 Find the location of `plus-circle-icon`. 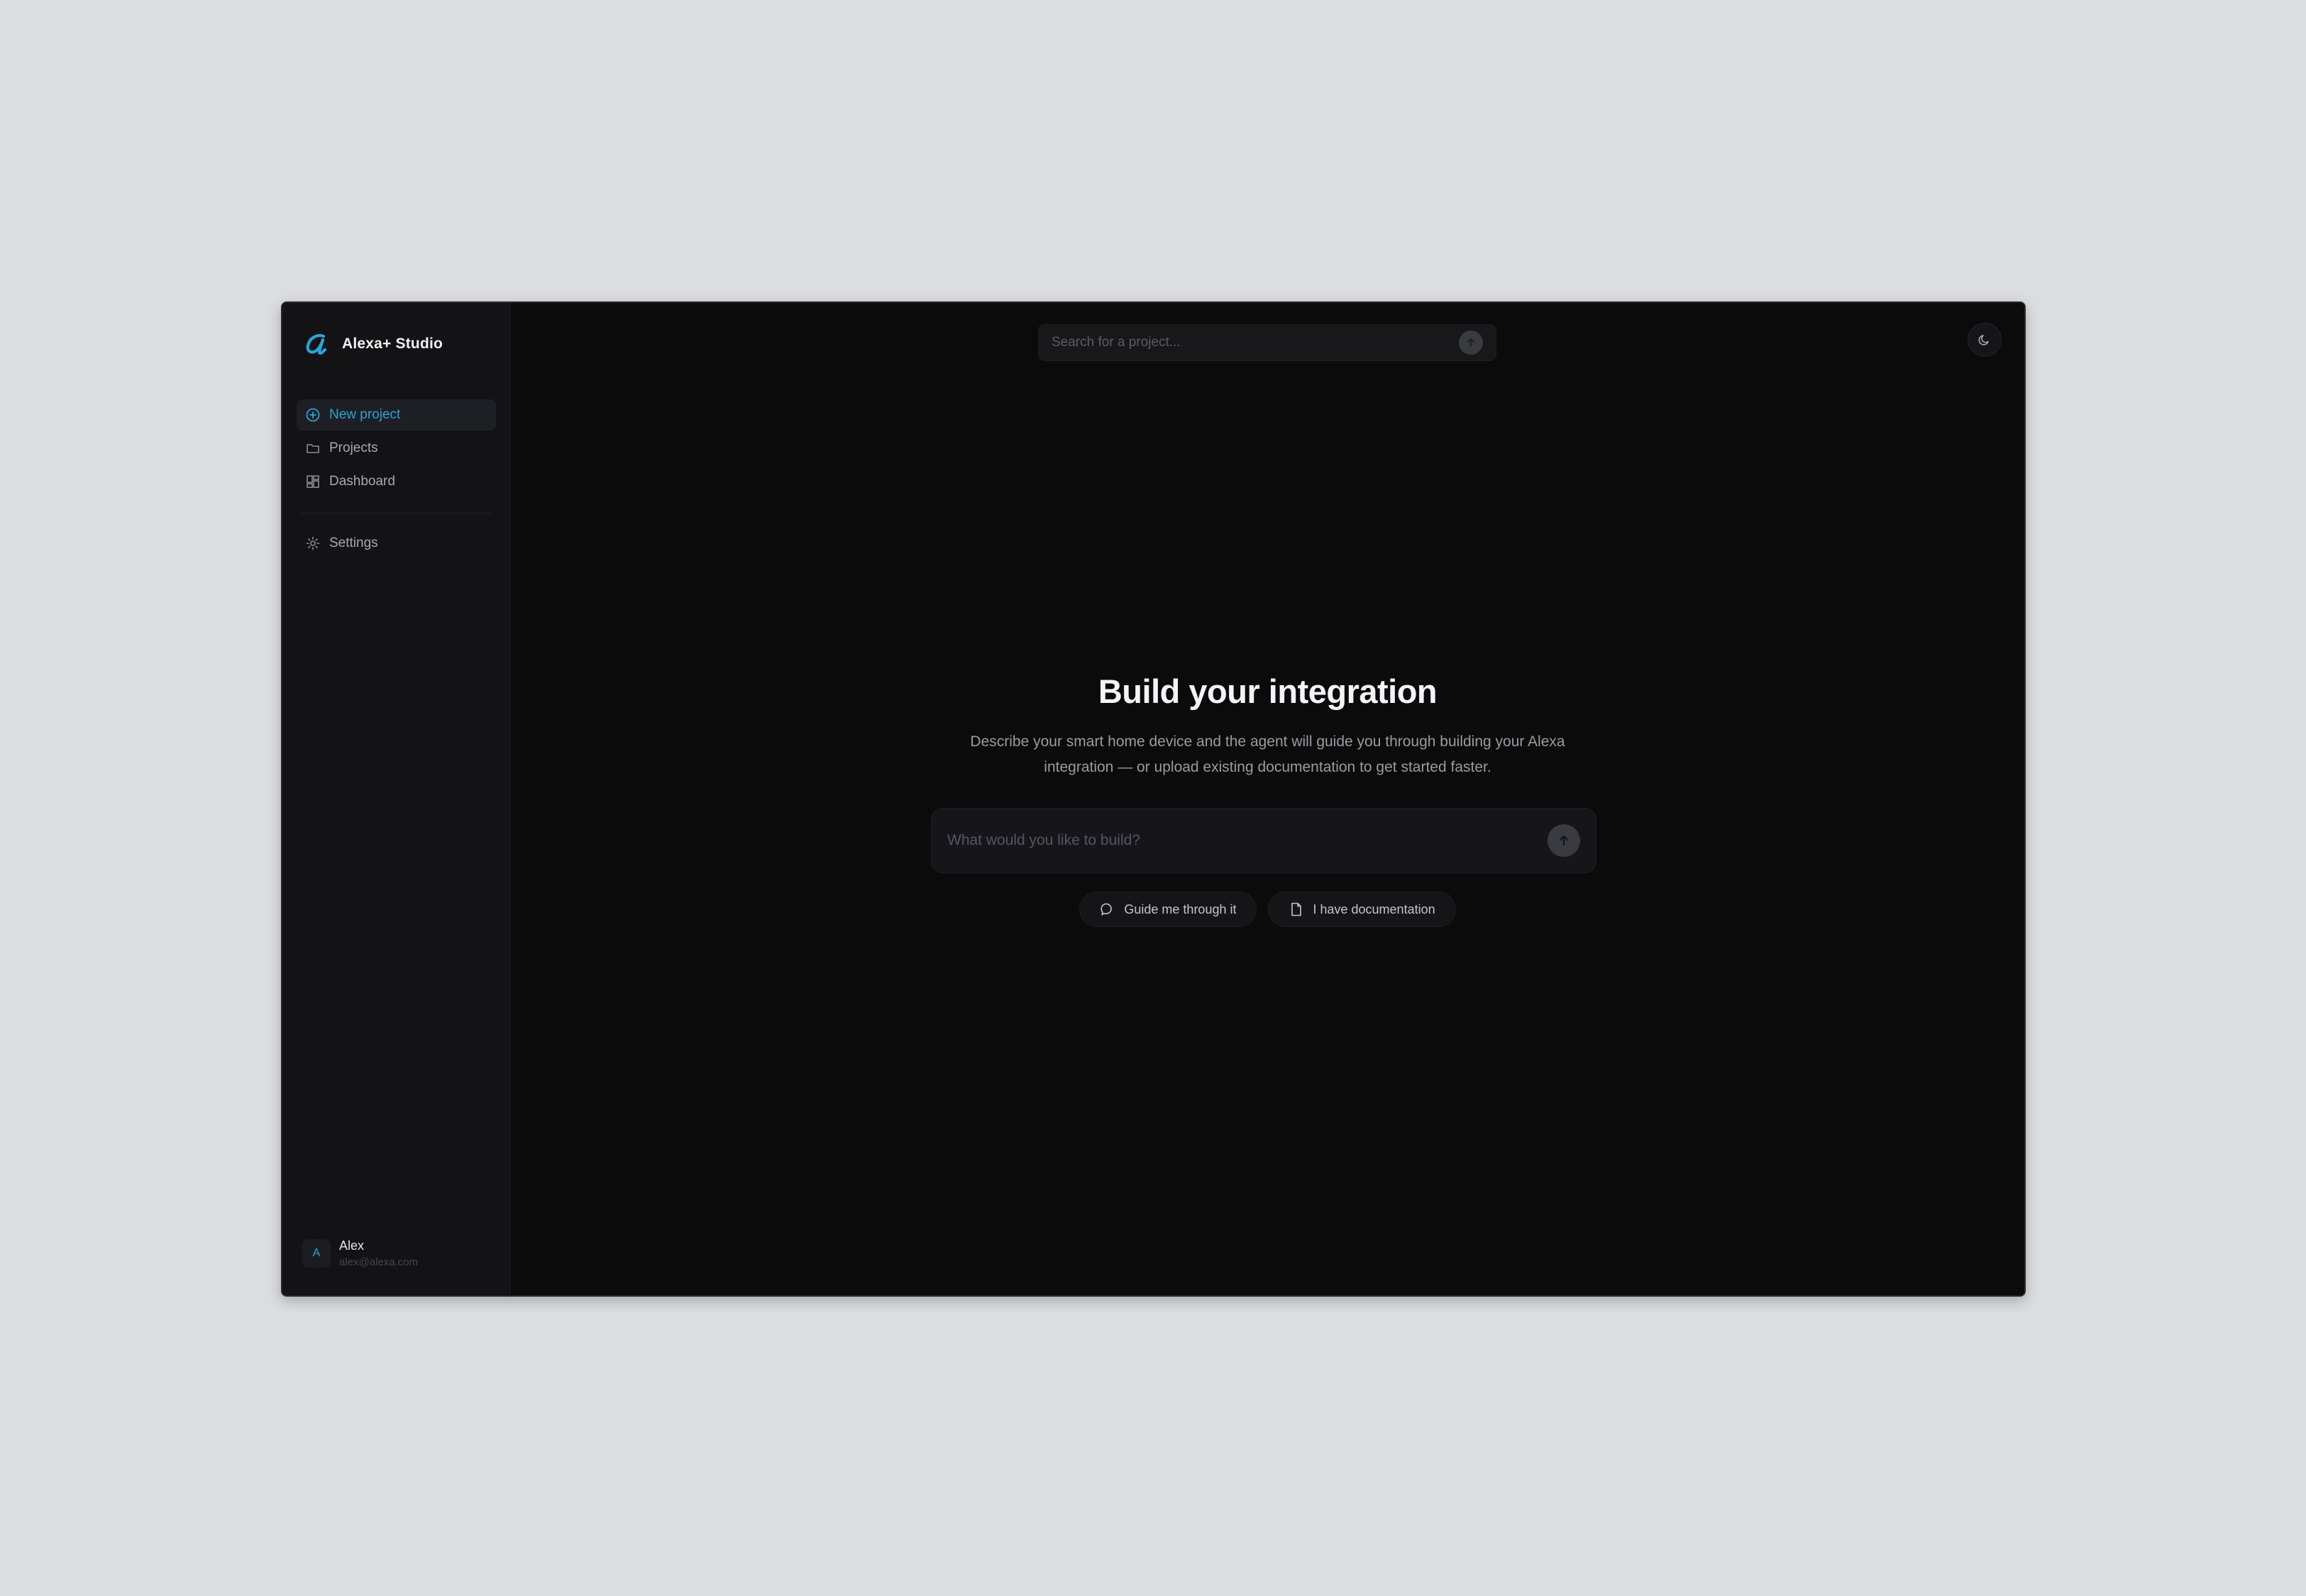

plus-circle-icon is located at coordinates (313, 415).